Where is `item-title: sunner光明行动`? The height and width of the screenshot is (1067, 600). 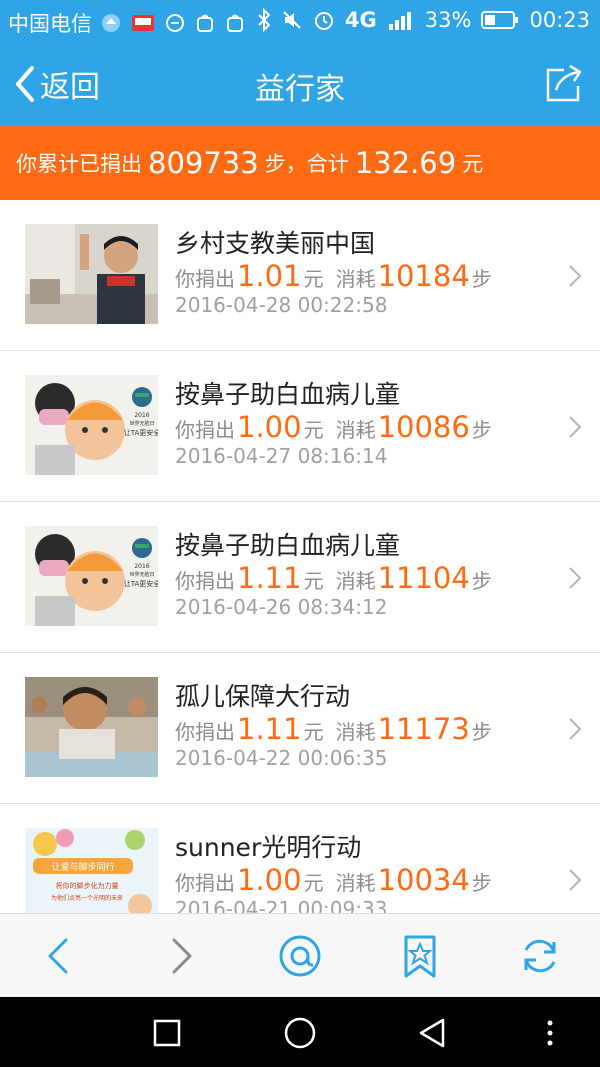
item-title: sunner光明行动 is located at coordinates (268, 847).